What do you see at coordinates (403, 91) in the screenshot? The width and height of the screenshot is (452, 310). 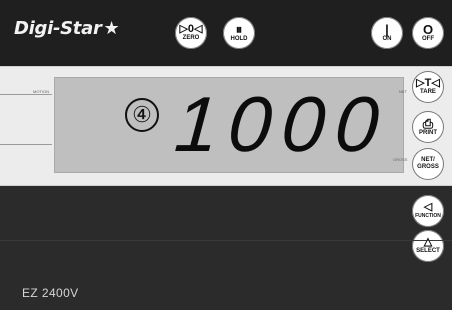 I see `net-label: NET` at bounding box center [403, 91].